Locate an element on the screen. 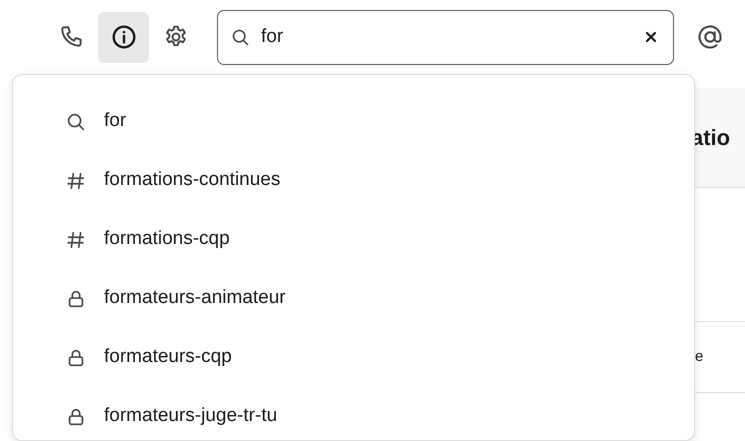 Image resolution: width=745 pixels, height=441 pixels. suggestion-item: formateurs-juge-tr-tu is located at coordinates (353, 414).